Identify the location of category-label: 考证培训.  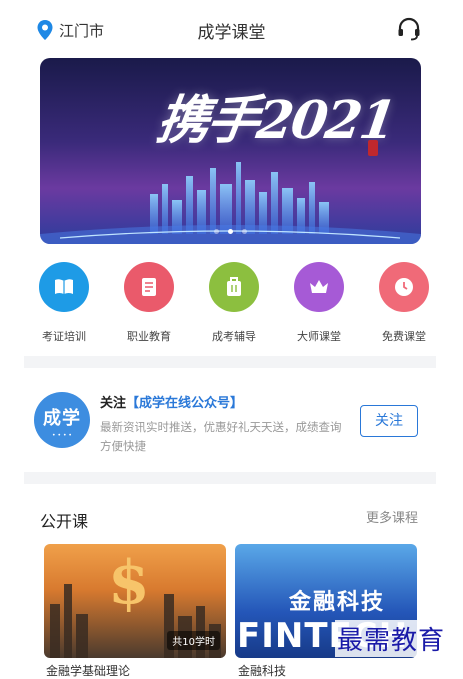
(64, 336).